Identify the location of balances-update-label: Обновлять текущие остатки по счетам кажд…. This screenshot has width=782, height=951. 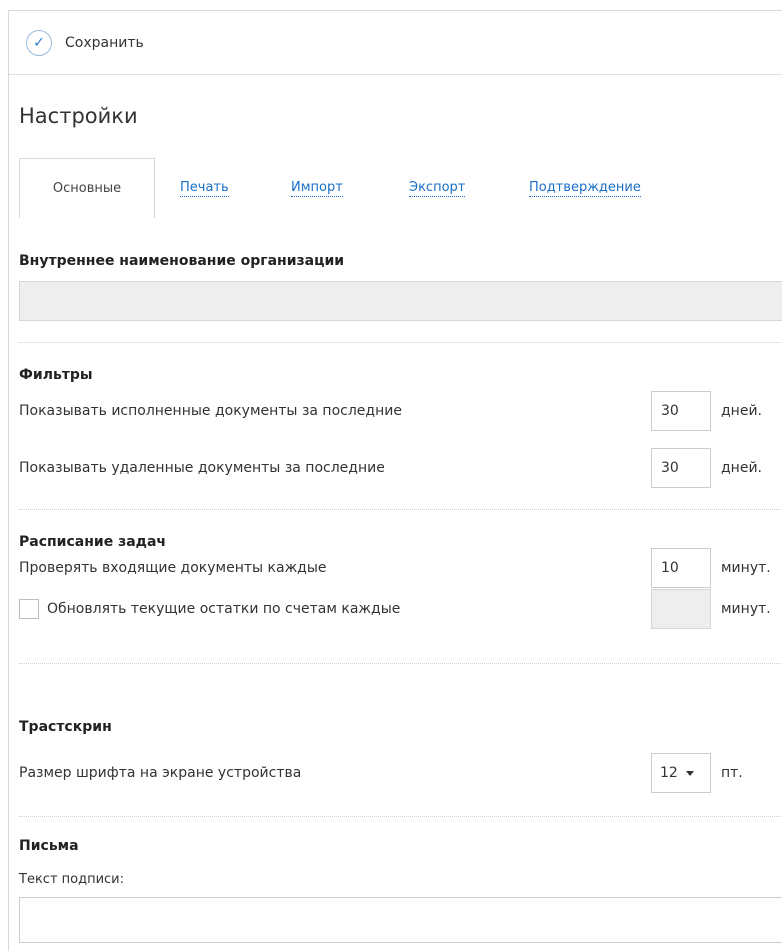
(224, 609).